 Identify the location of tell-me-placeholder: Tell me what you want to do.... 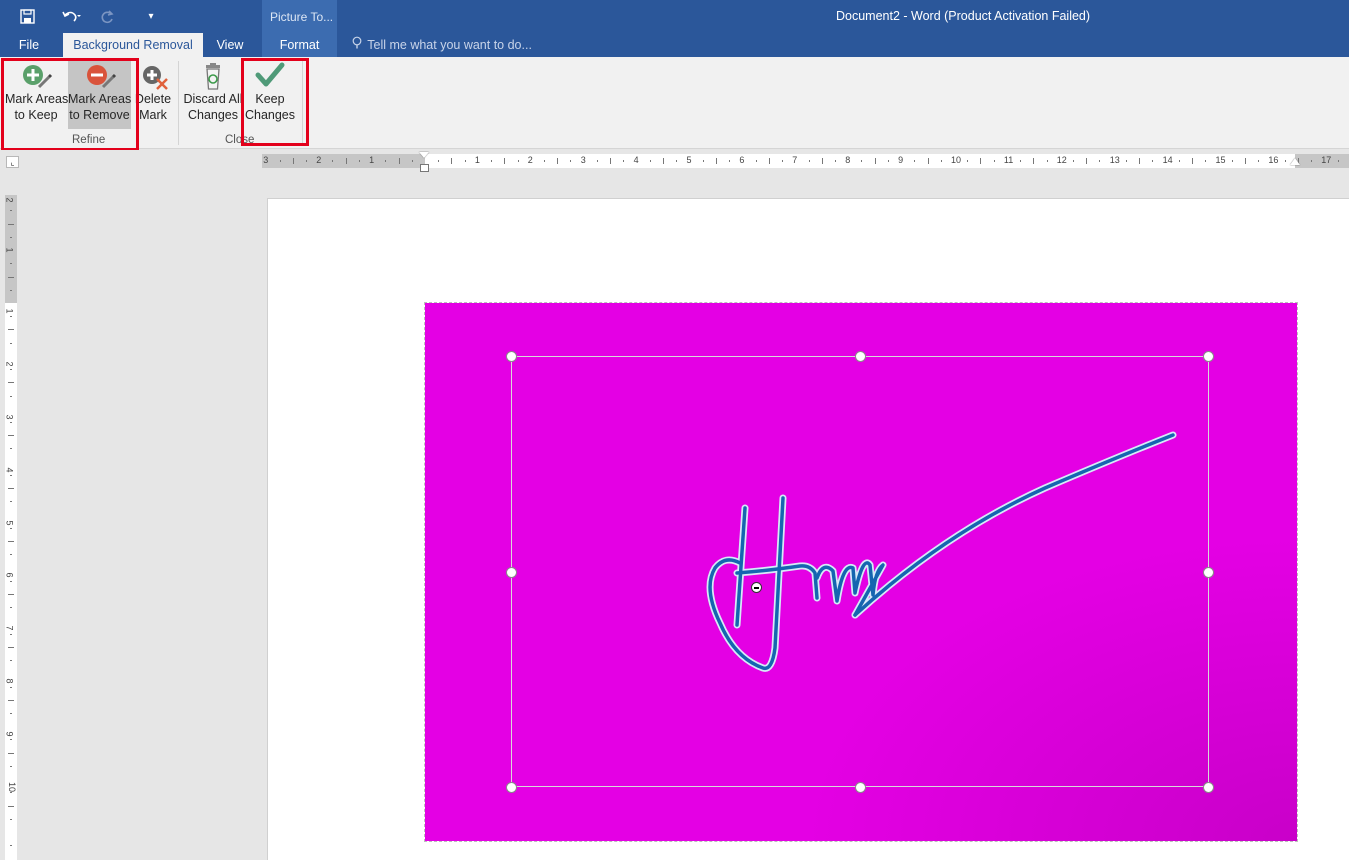
(449, 45).